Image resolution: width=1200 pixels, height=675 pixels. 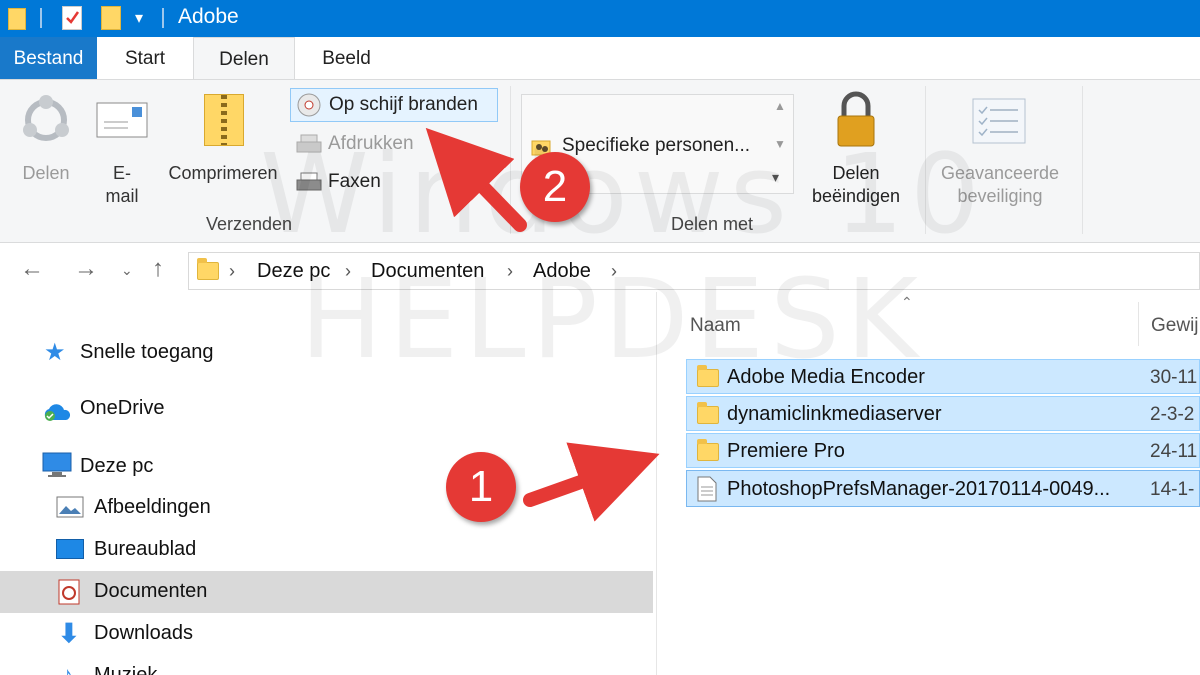 I want to click on gallery-scroll-down: ▼, so click(x=780, y=144).